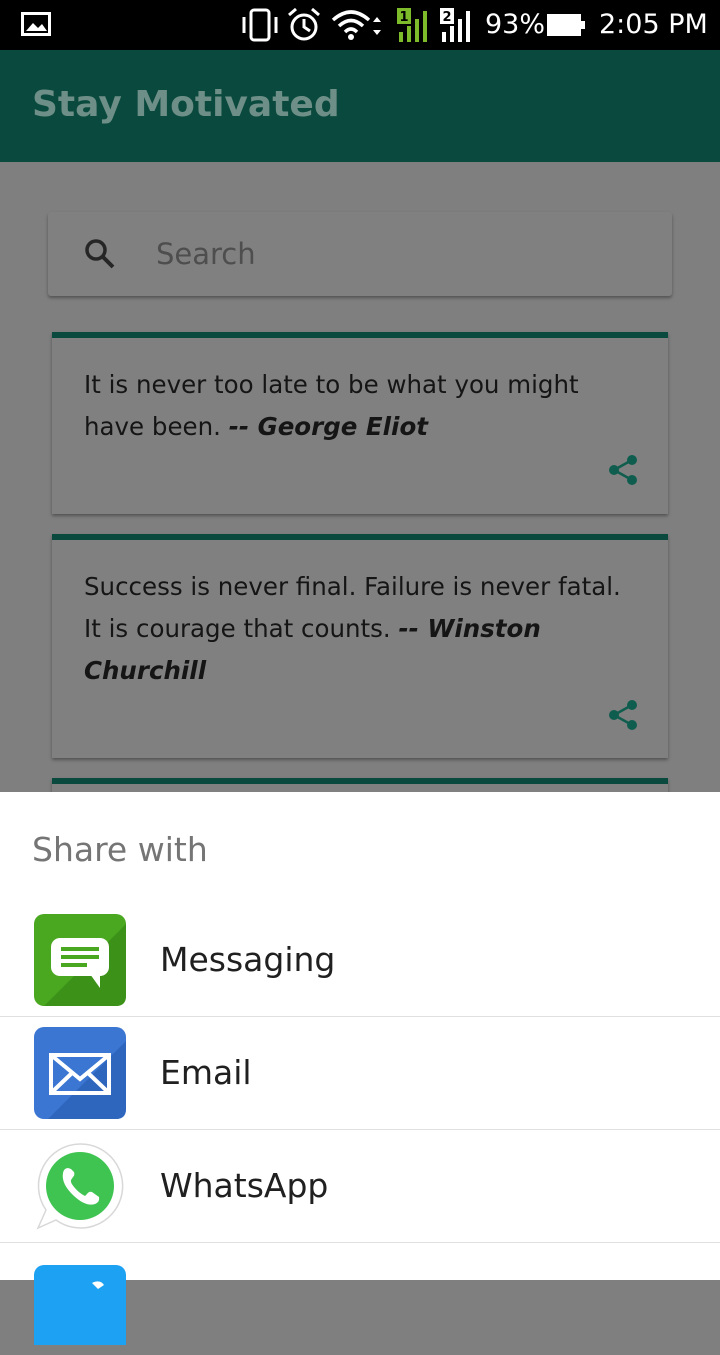 This screenshot has height=1355, width=720. What do you see at coordinates (186, 104) in the screenshot?
I see `app-title: Stay Motivated` at bounding box center [186, 104].